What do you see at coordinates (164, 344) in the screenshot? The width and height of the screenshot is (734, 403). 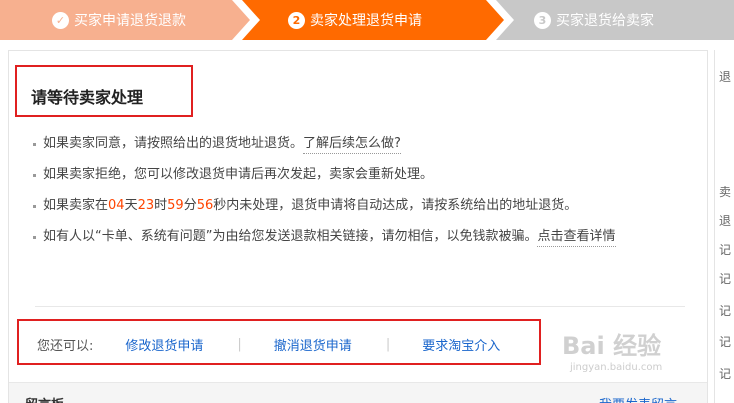 I see `modify-return-request-link: 修改退货申请` at bounding box center [164, 344].